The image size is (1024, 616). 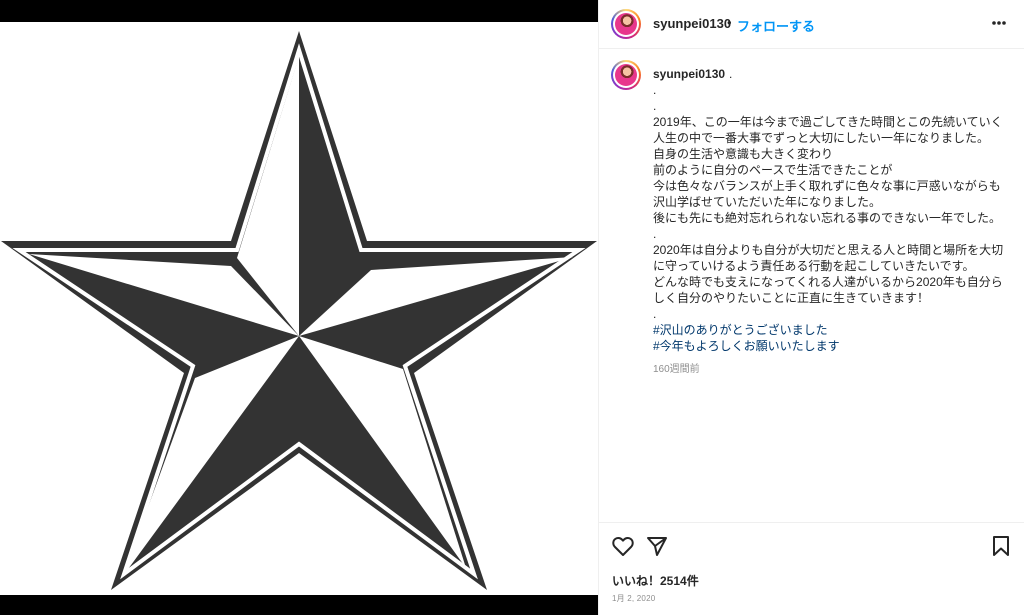 What do you see at coordinates (626, 24) in the screenshot?
I see `avatar` at bounding box center [626, 24].